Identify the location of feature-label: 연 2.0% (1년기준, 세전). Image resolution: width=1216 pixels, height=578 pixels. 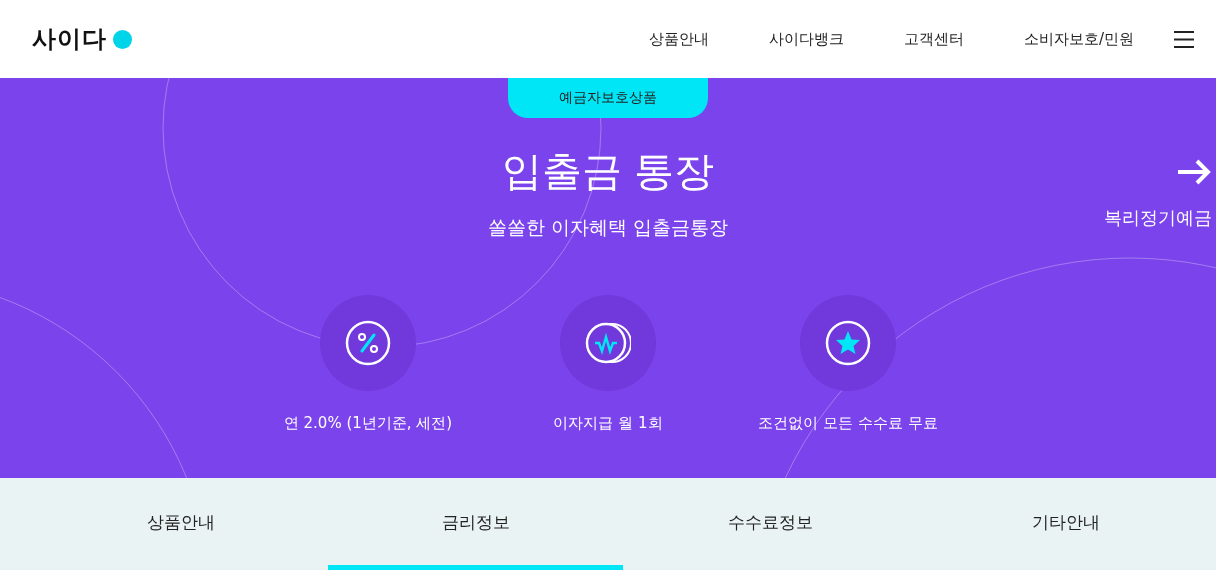
(368, 423).